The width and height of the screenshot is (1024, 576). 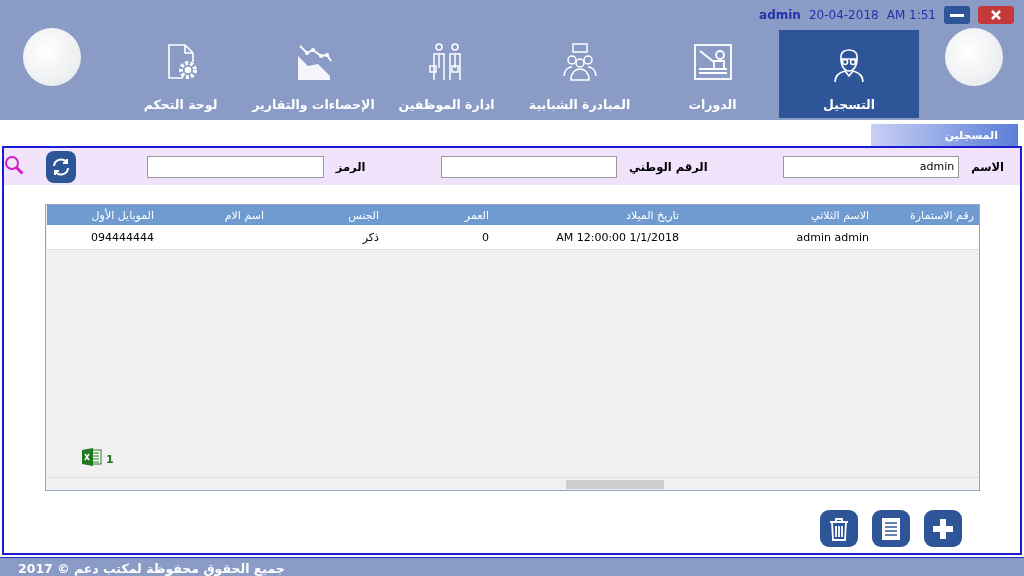 I want to click on trash-icon, so click(x=839, y=528).